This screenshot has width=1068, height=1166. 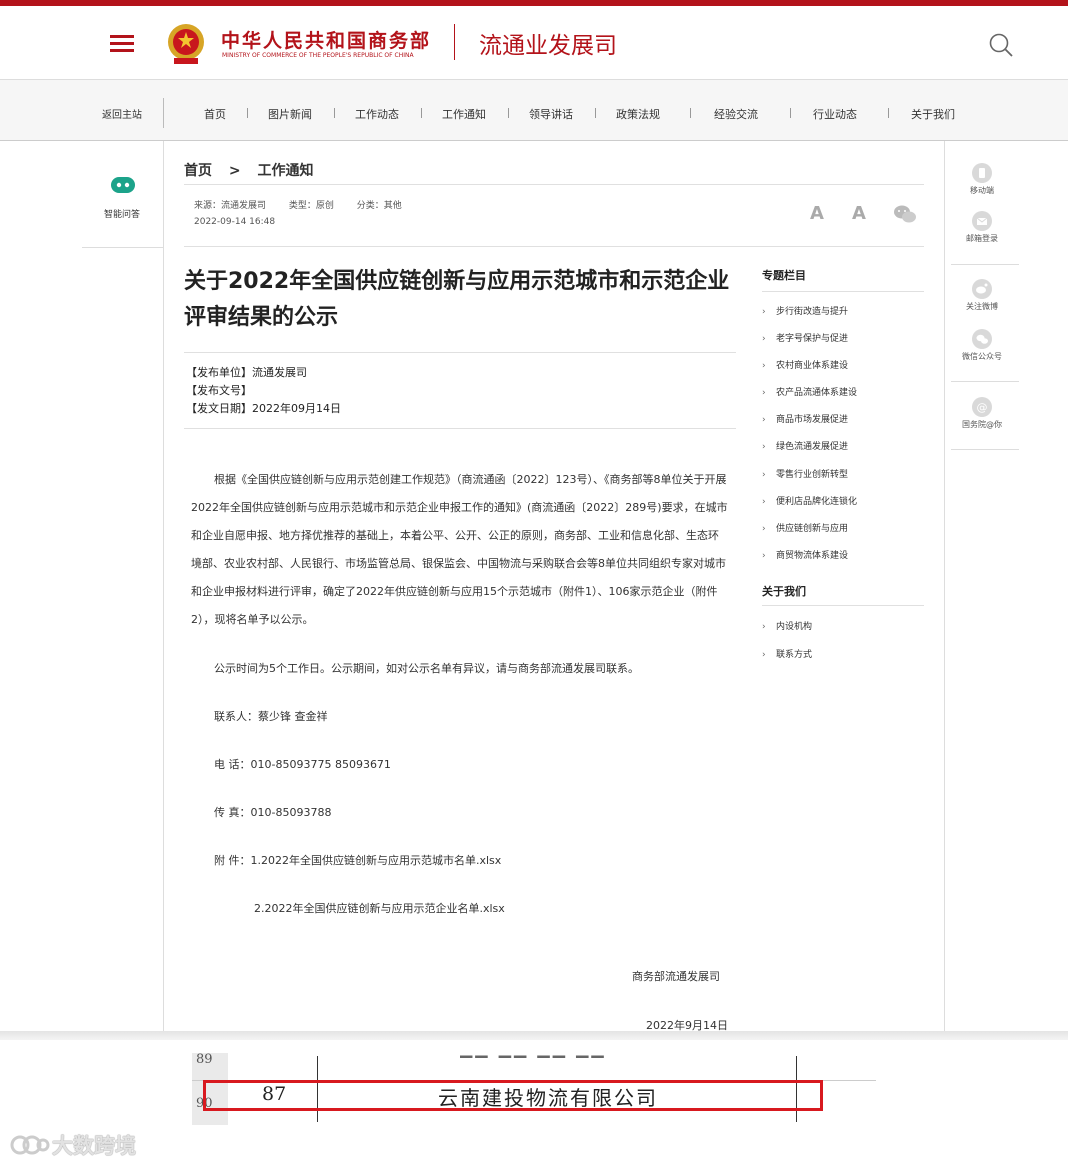 I want to click on spreadsheet-excerpt: 89 90 ▄▄ ▄▄ ▄▄ ▄▄ 87 云南建投物流有限公司, so click(x=534, y=1103).